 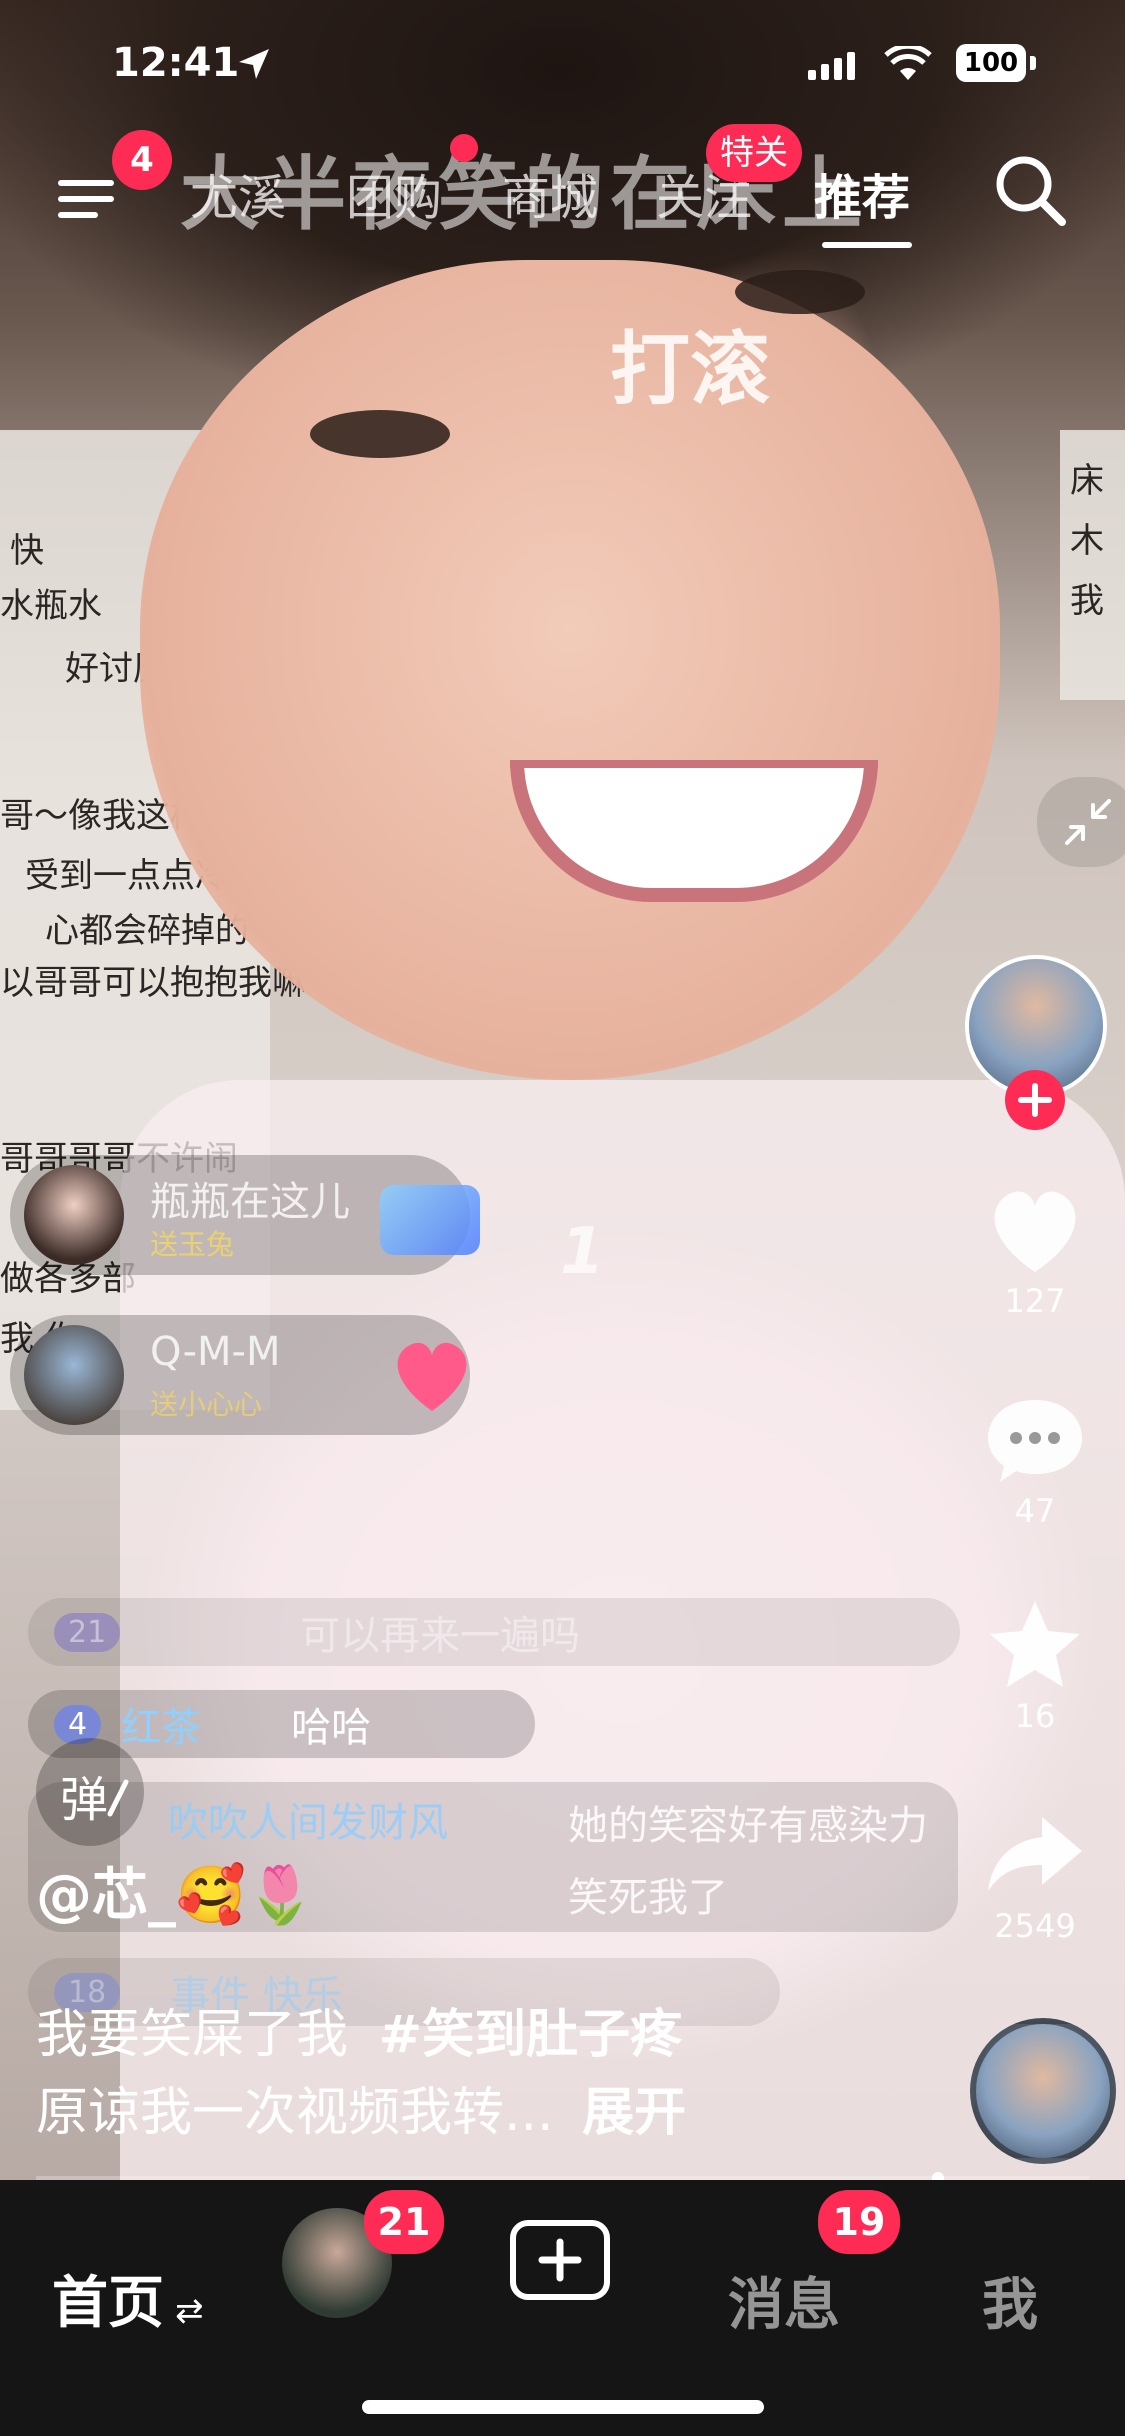 What do you see at coordinates (27, 551) in the screenshot?
I see `note-text: 快` at bounding box center [27, 551].